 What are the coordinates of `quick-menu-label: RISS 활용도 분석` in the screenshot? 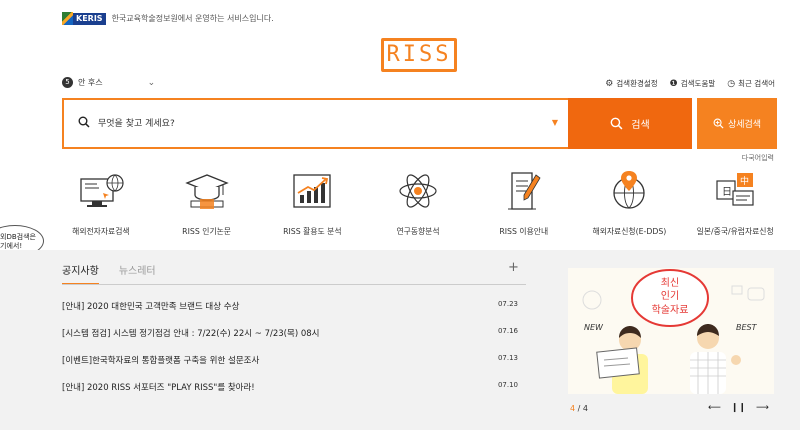 It's located at (312, 231).